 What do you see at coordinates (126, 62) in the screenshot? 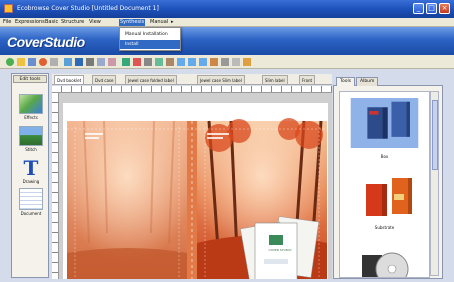
I see `zoom-in-icon` at bounding box center [126, 62].